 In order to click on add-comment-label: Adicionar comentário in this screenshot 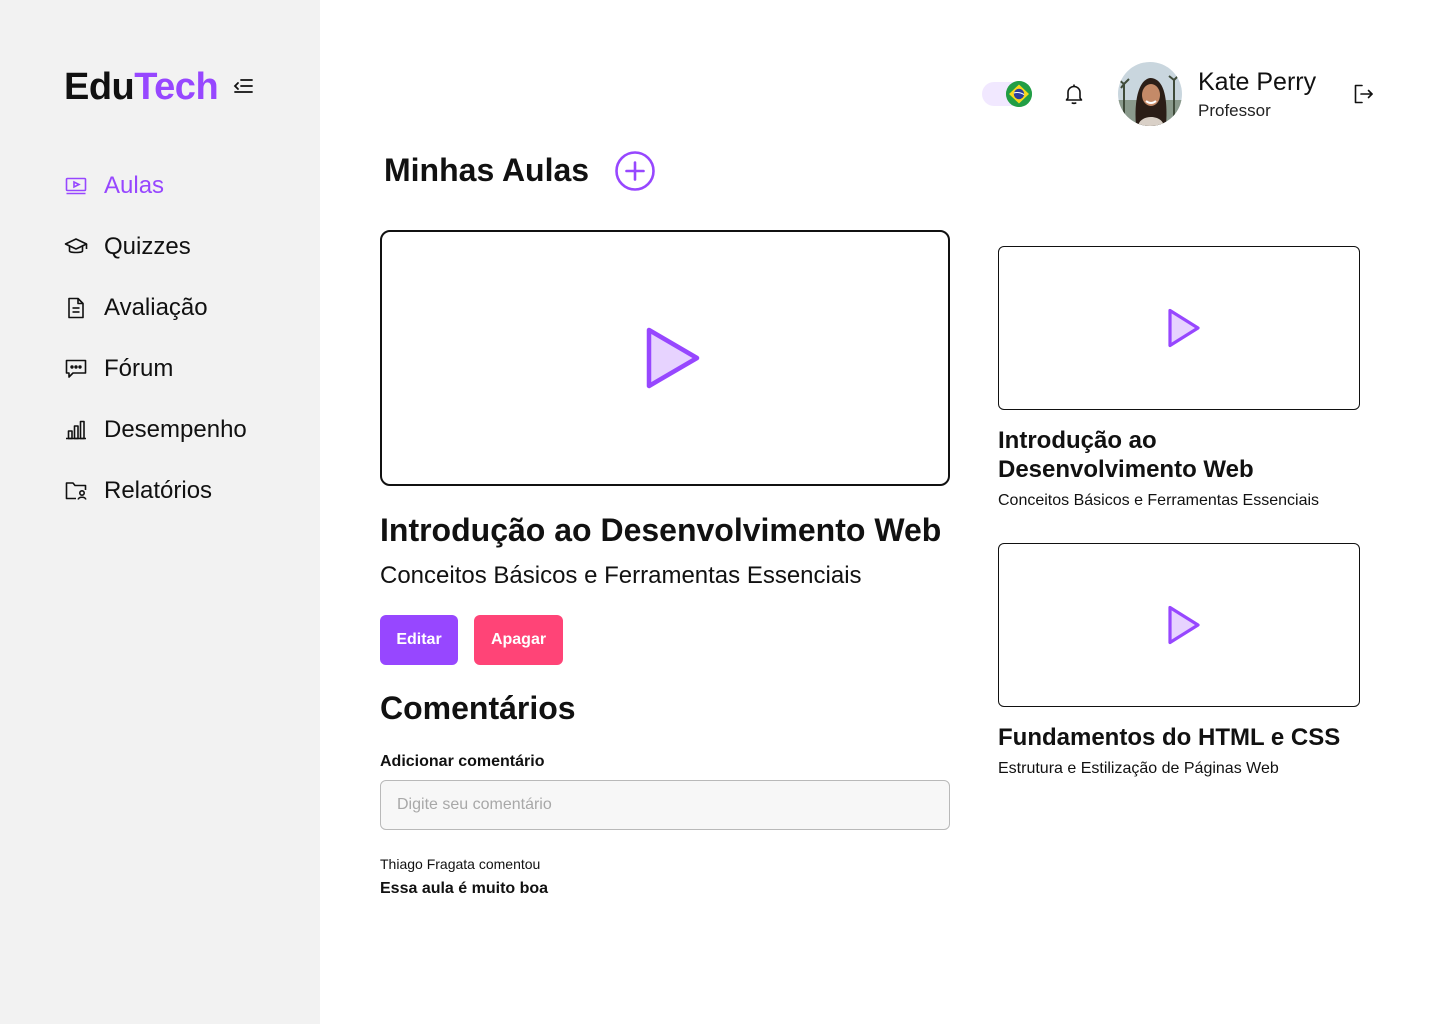, I will do `click(462, 761)`.